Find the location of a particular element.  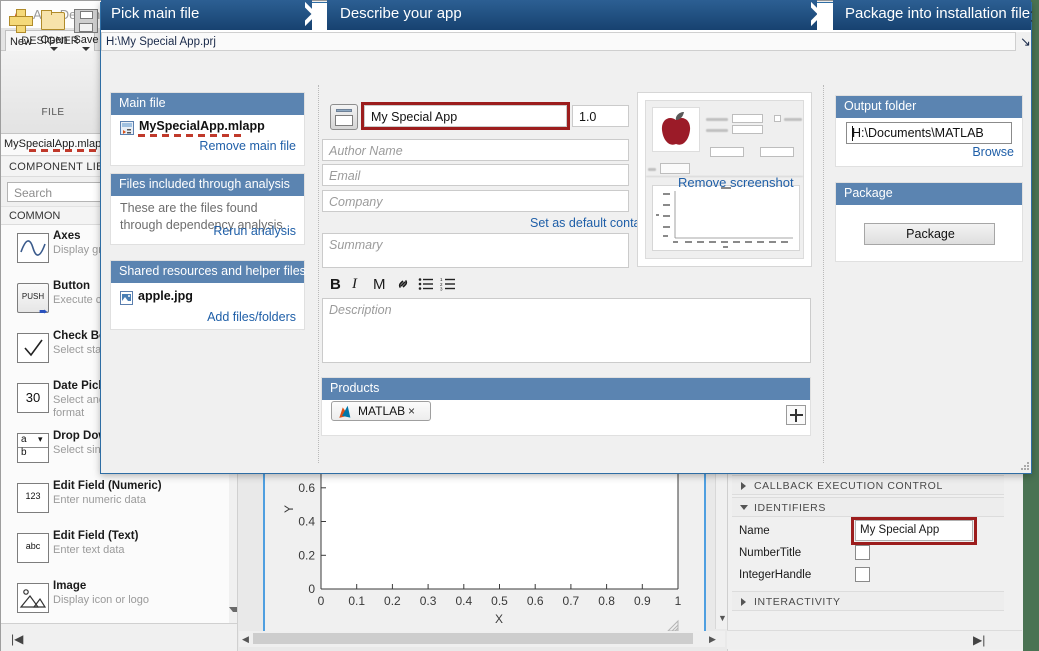

step-describe-your-app: Describe your app is located at coordinates (572, 15).